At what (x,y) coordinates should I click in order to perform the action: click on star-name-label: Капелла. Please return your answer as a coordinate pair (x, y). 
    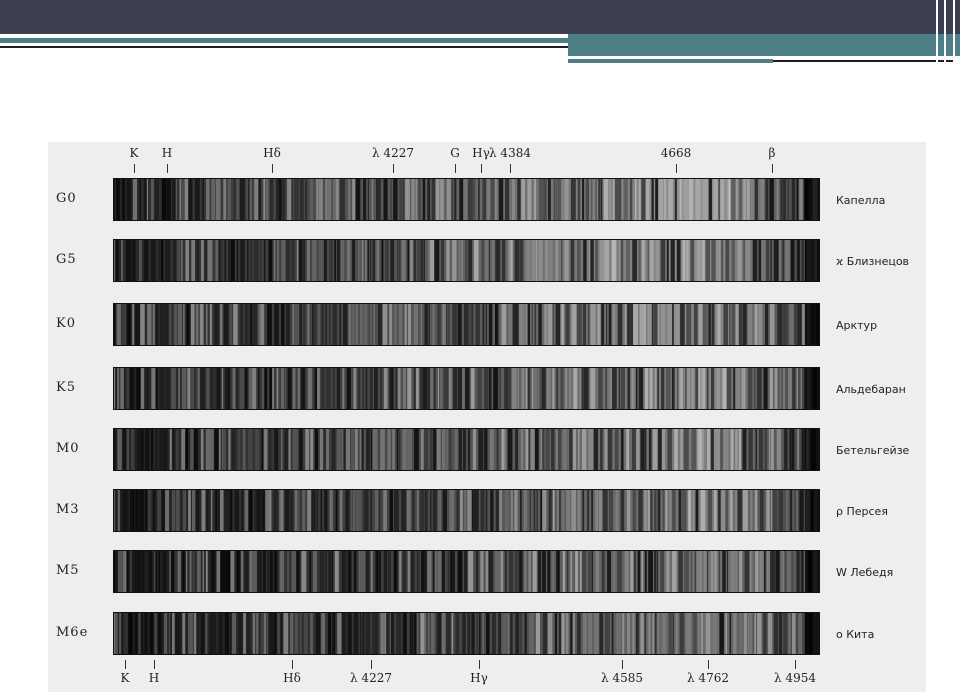
    Looking at the image, I should click on (861, 200).